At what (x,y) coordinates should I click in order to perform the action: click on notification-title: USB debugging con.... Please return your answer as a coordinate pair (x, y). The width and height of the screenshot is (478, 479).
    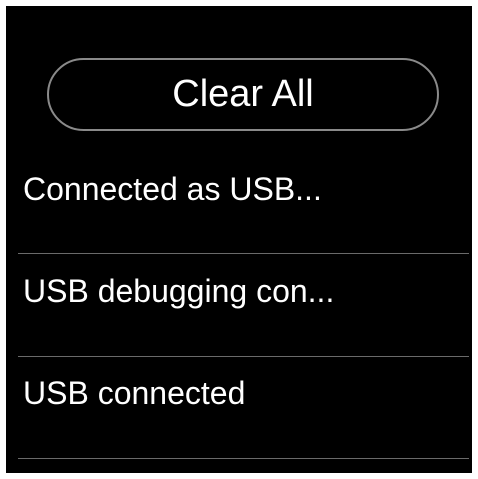
    Looking at the image, I should click on (179, 291).